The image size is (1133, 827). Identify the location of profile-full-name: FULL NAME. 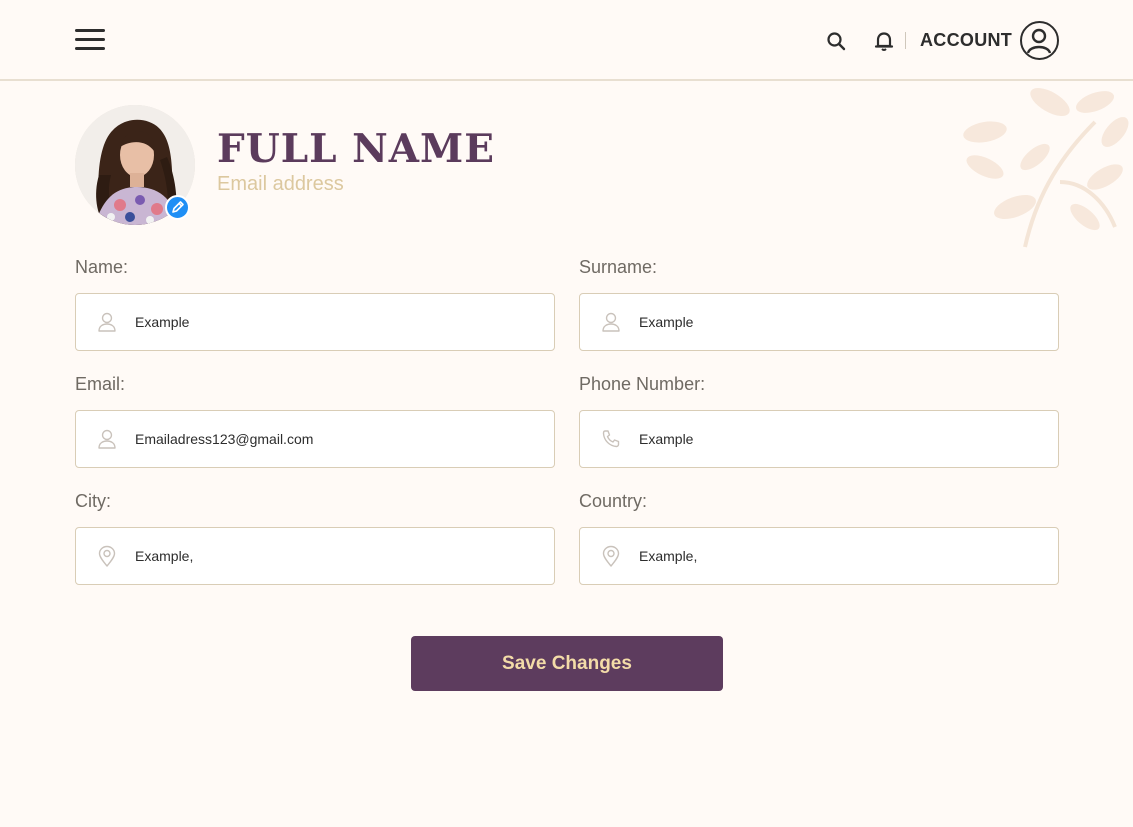
(356, 149).